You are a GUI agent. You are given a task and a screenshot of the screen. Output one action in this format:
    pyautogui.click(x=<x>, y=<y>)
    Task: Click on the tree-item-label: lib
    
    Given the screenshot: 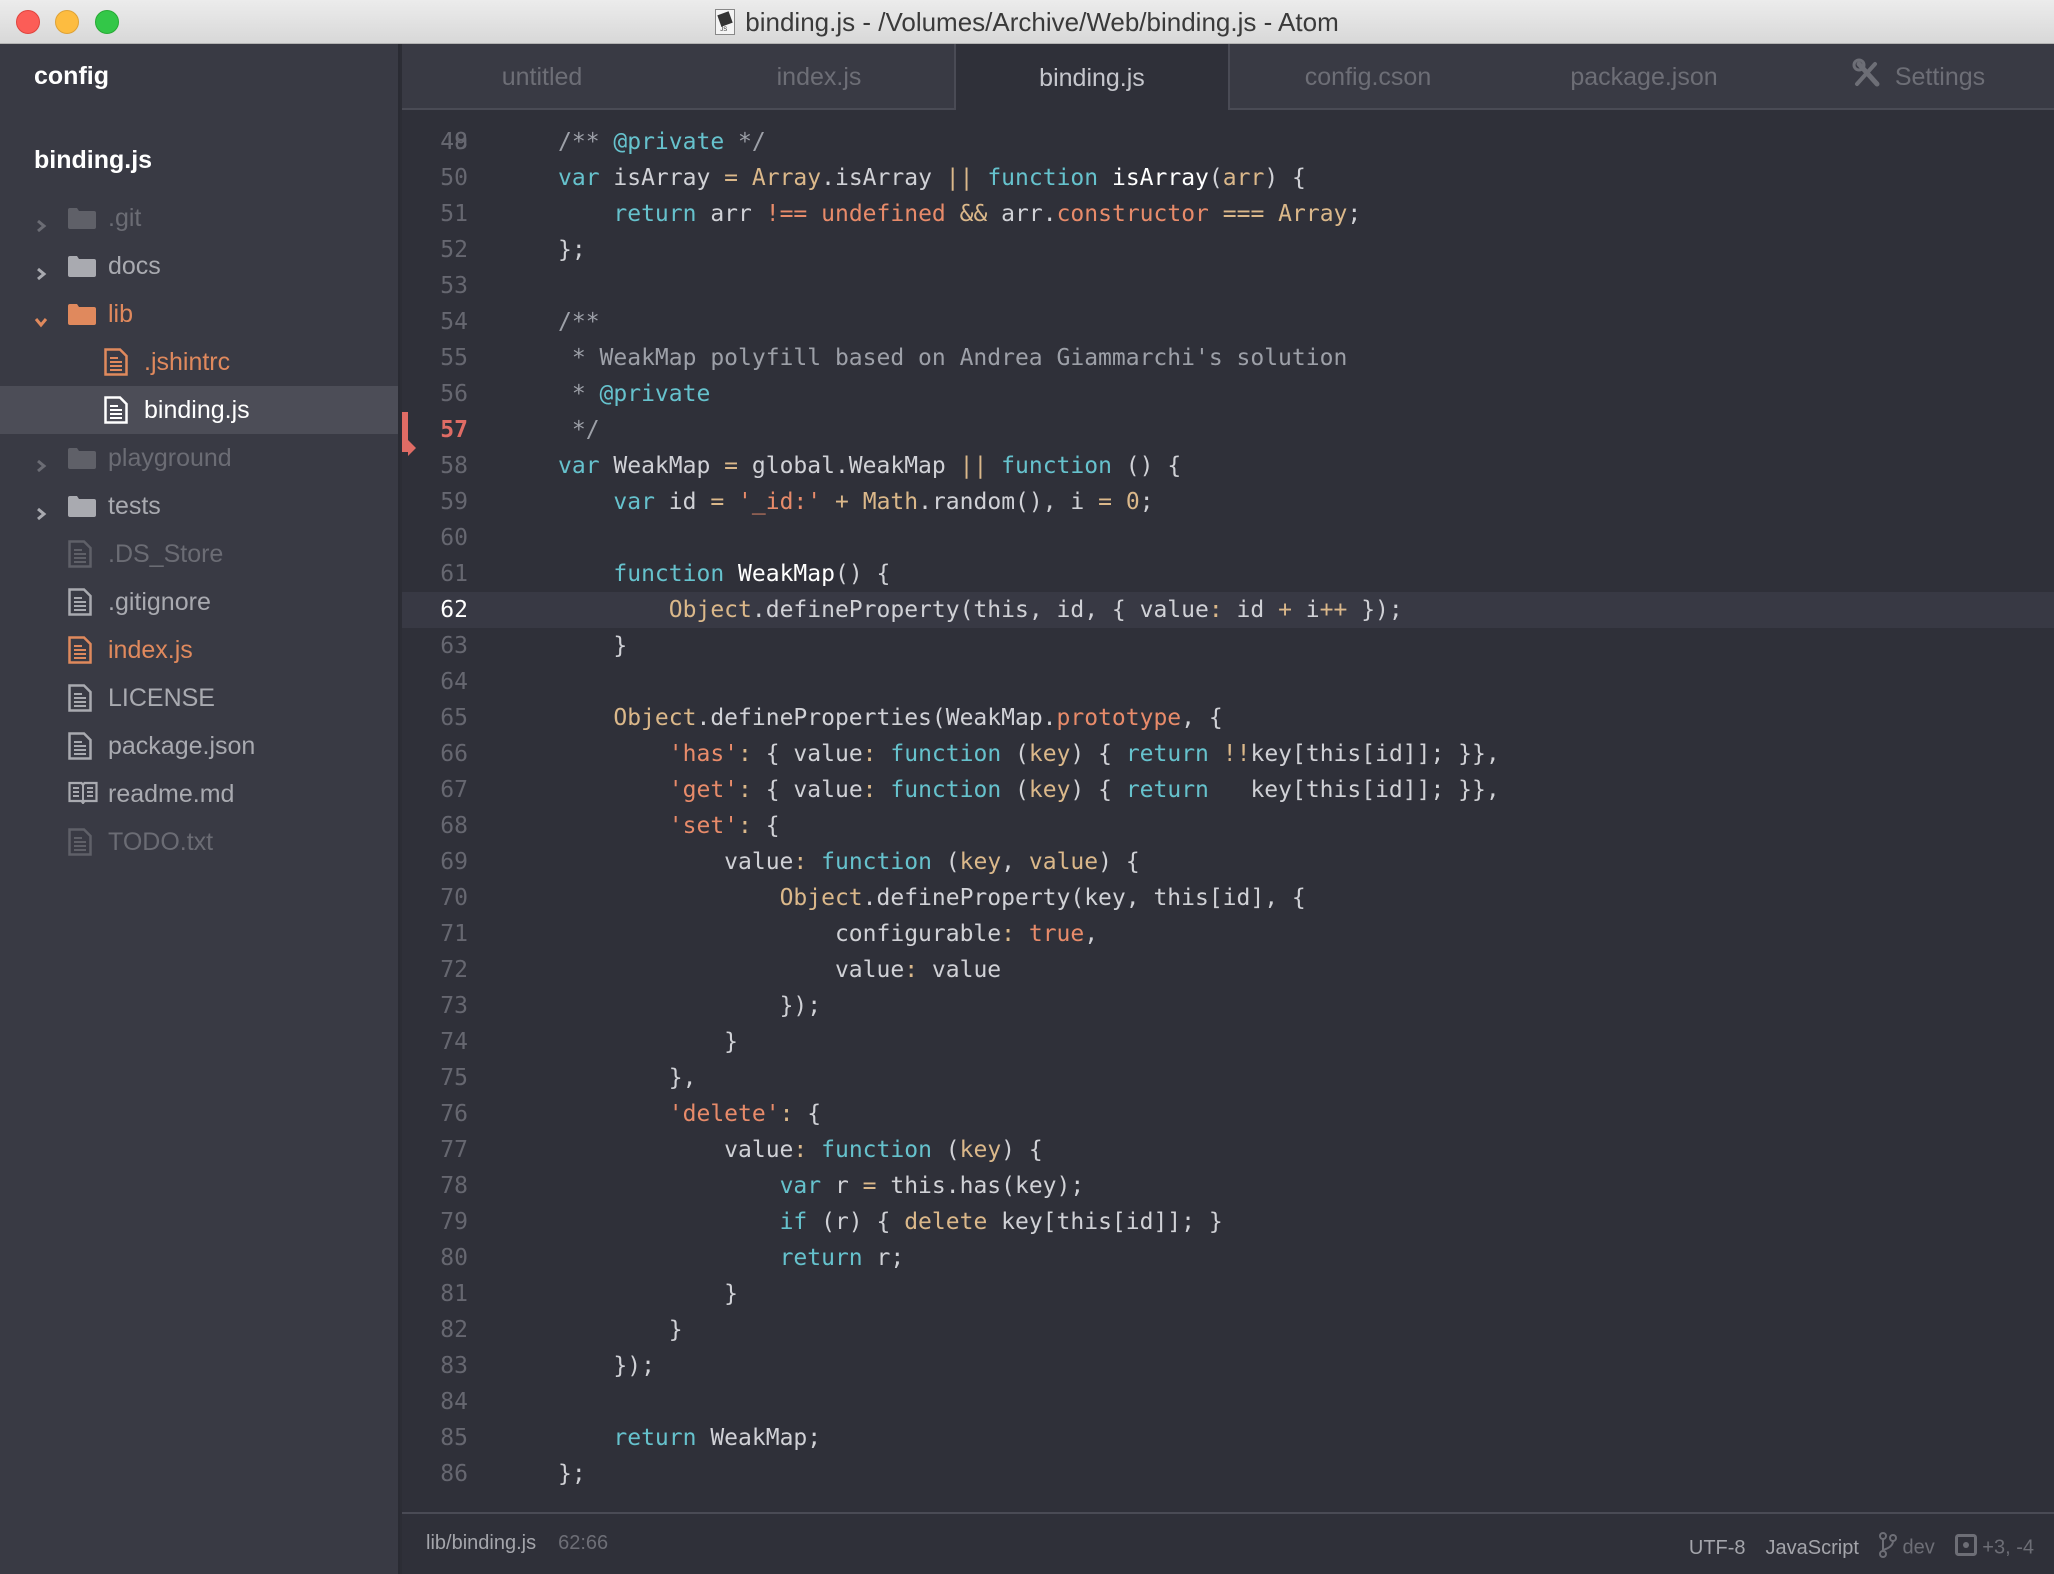 What is the action you would take?
    pyautogui.click(x=121, y=313)
    